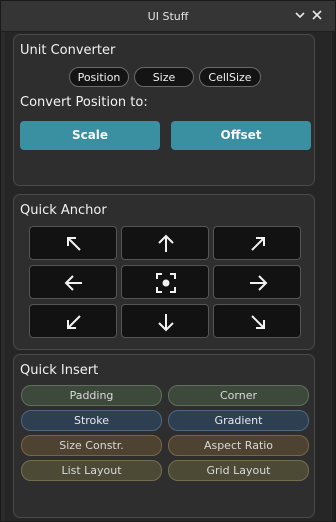 This screenshot has width=336, height=522. I want to click on scrollbar, so click(333, 276).